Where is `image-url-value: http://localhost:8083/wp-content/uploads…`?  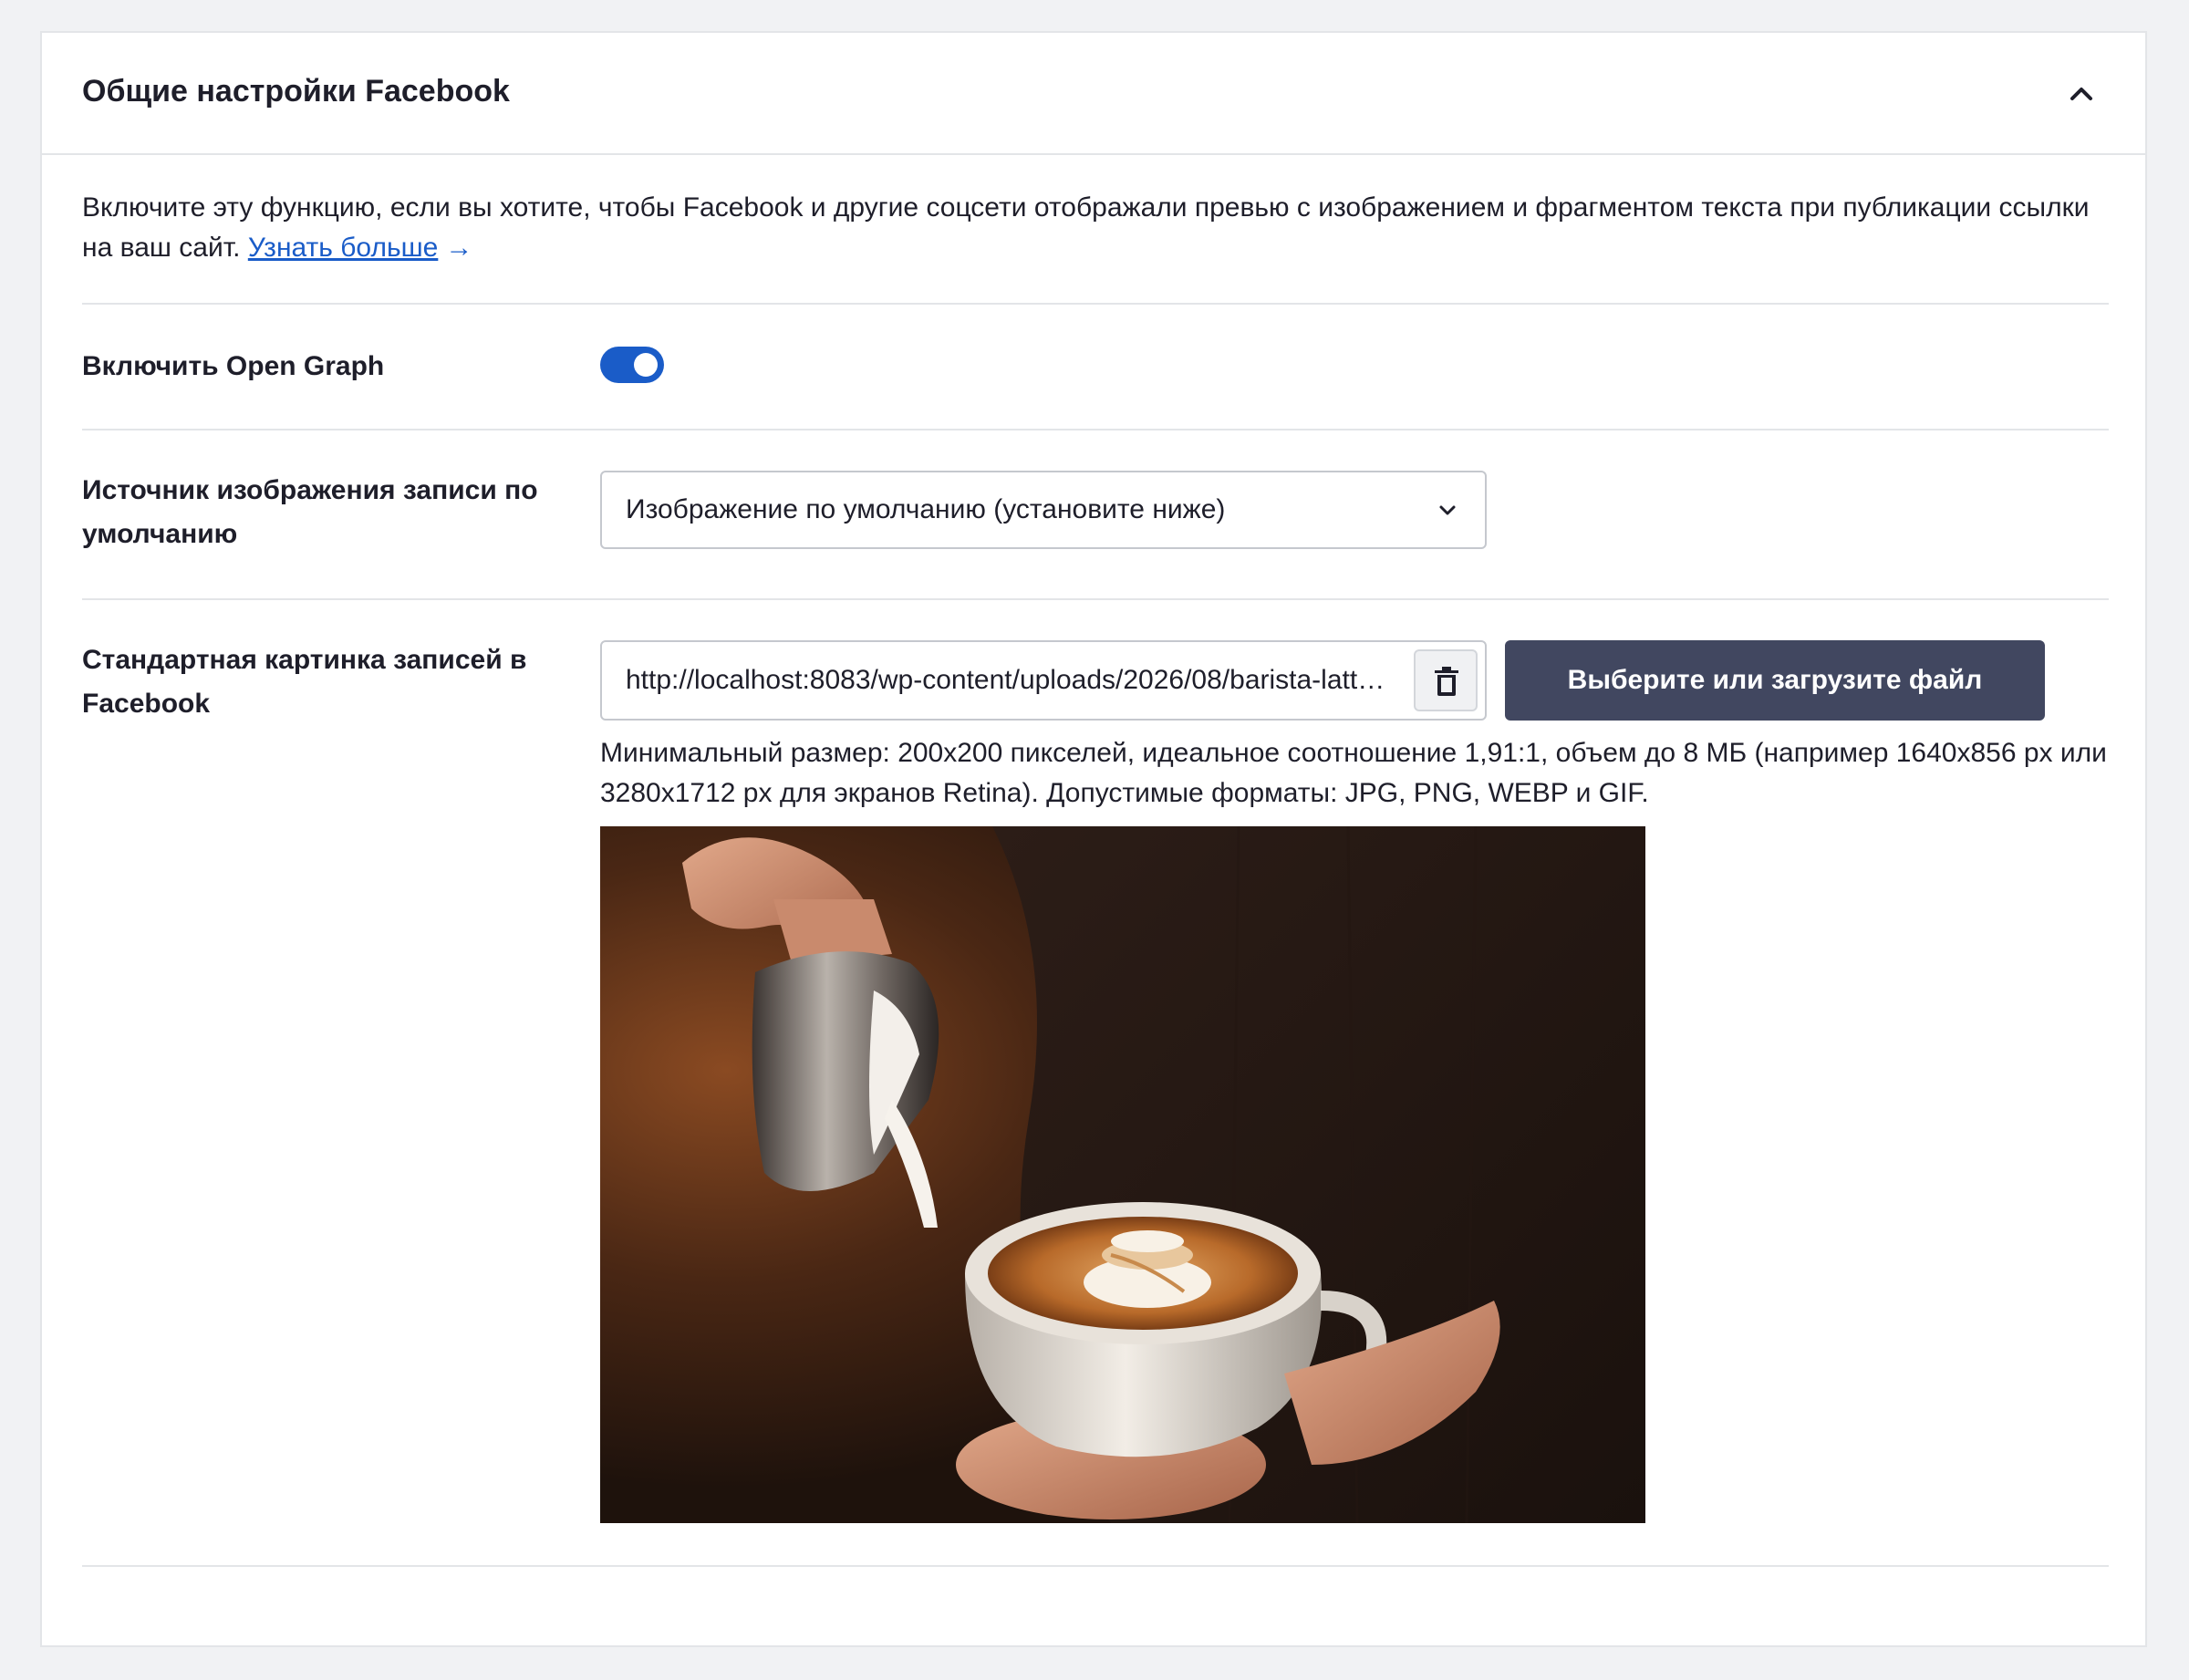 image-url-value: http://localhost:8083/wp-content/uploads… is located at coordinates (1009, 680).